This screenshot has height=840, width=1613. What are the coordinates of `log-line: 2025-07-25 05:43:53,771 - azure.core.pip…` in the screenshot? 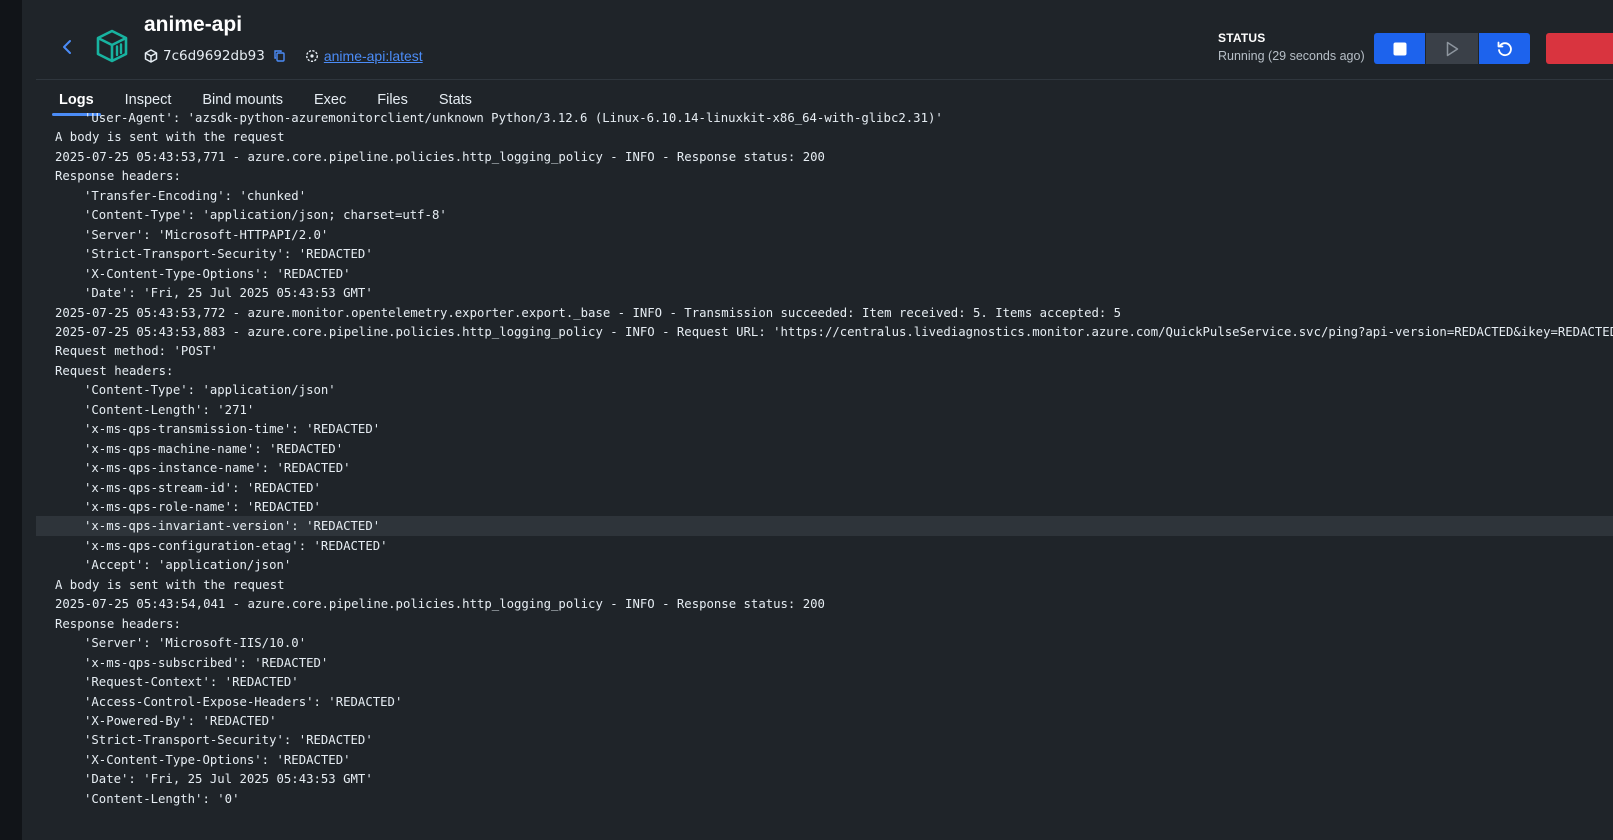 It's located at (440, 156).